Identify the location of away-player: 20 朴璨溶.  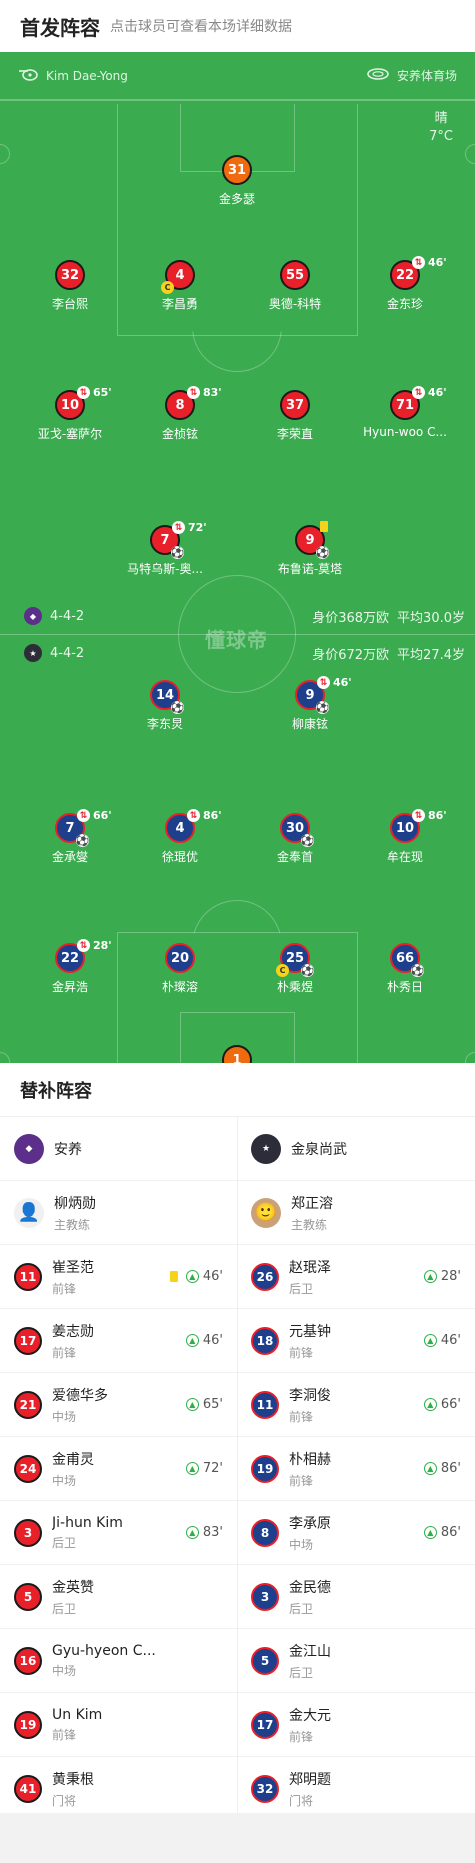
(180, 969).